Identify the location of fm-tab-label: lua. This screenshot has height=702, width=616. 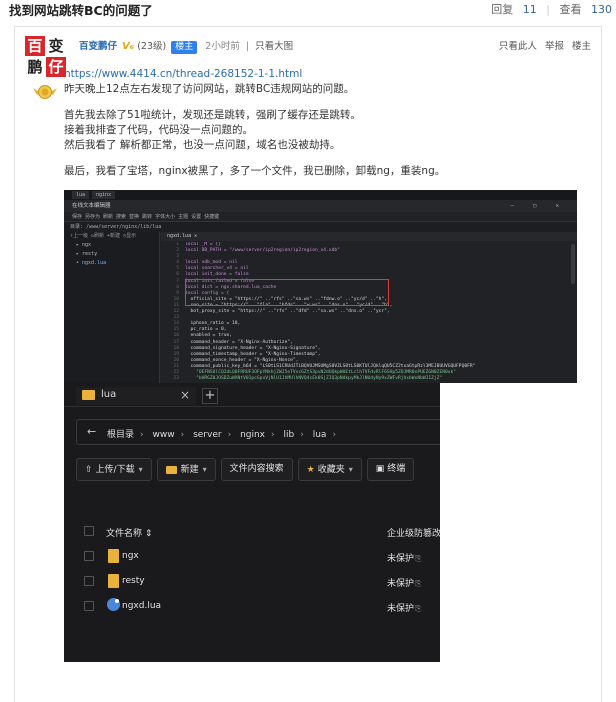
(109, 394).